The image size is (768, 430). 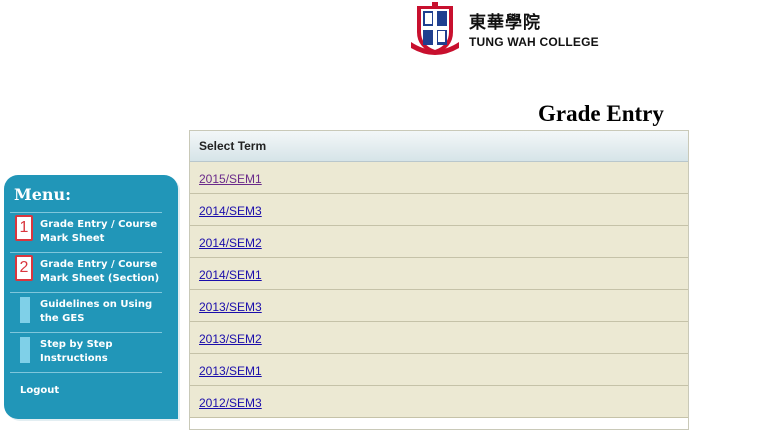 I want to click on term-link: 2012/SEM3, so click(x=230, y=403).